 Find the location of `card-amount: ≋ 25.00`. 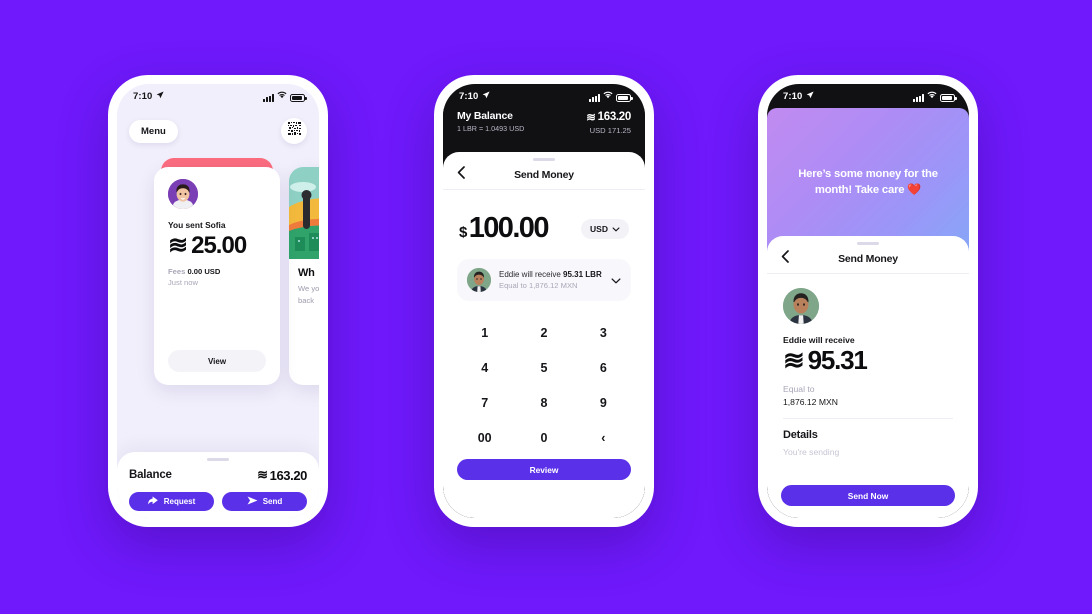

card-amount: ≋ 25.00 is located at coordinates (217, 245).